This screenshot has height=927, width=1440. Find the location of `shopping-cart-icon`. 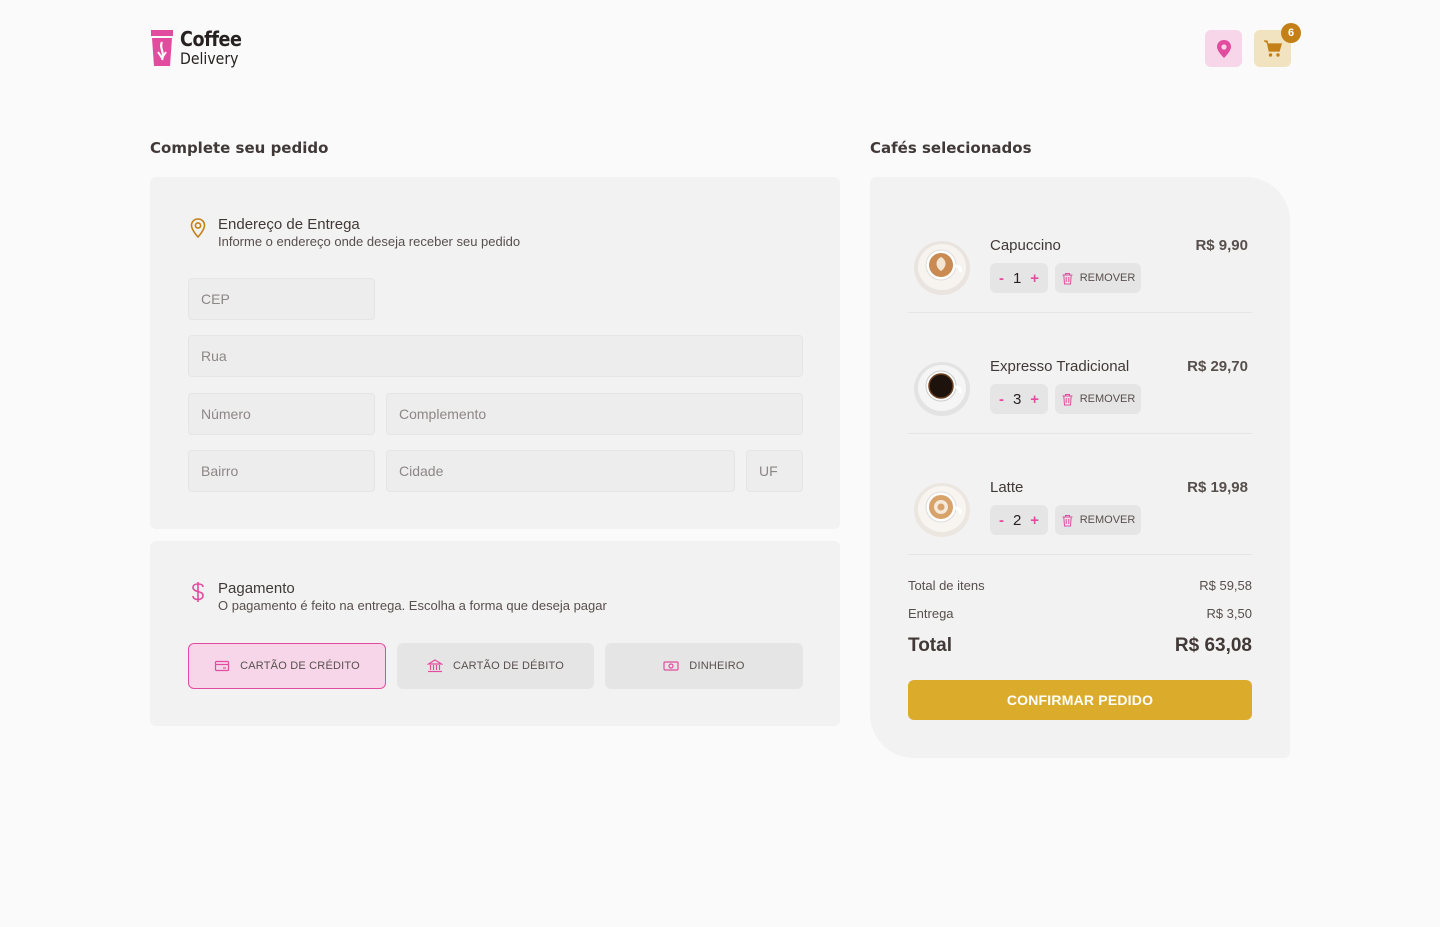

shopping-cart-icon is located at coordinates (1272, 48).